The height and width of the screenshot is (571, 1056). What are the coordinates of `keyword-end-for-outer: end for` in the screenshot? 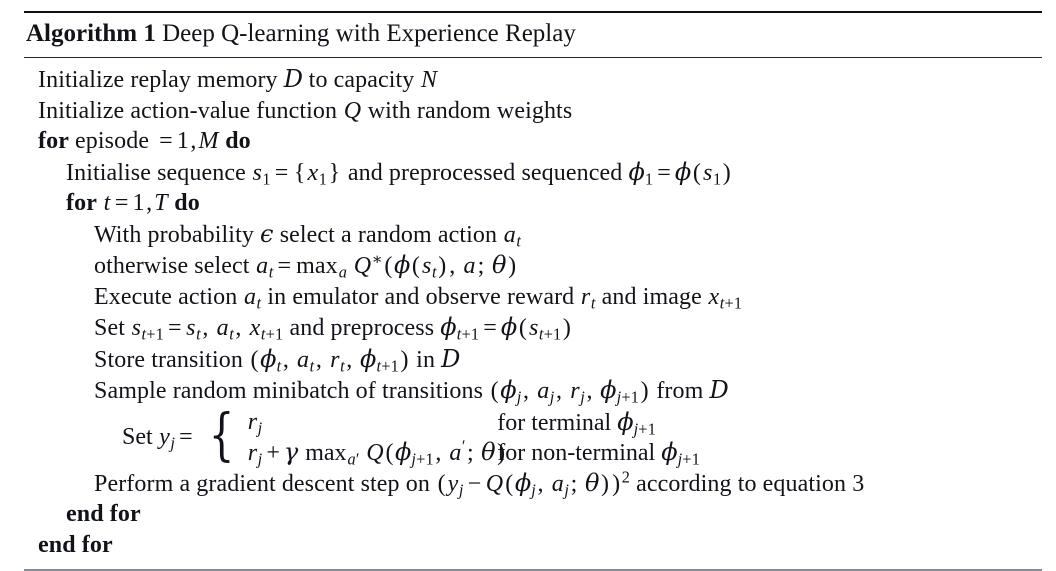 It's located at (75, 544).